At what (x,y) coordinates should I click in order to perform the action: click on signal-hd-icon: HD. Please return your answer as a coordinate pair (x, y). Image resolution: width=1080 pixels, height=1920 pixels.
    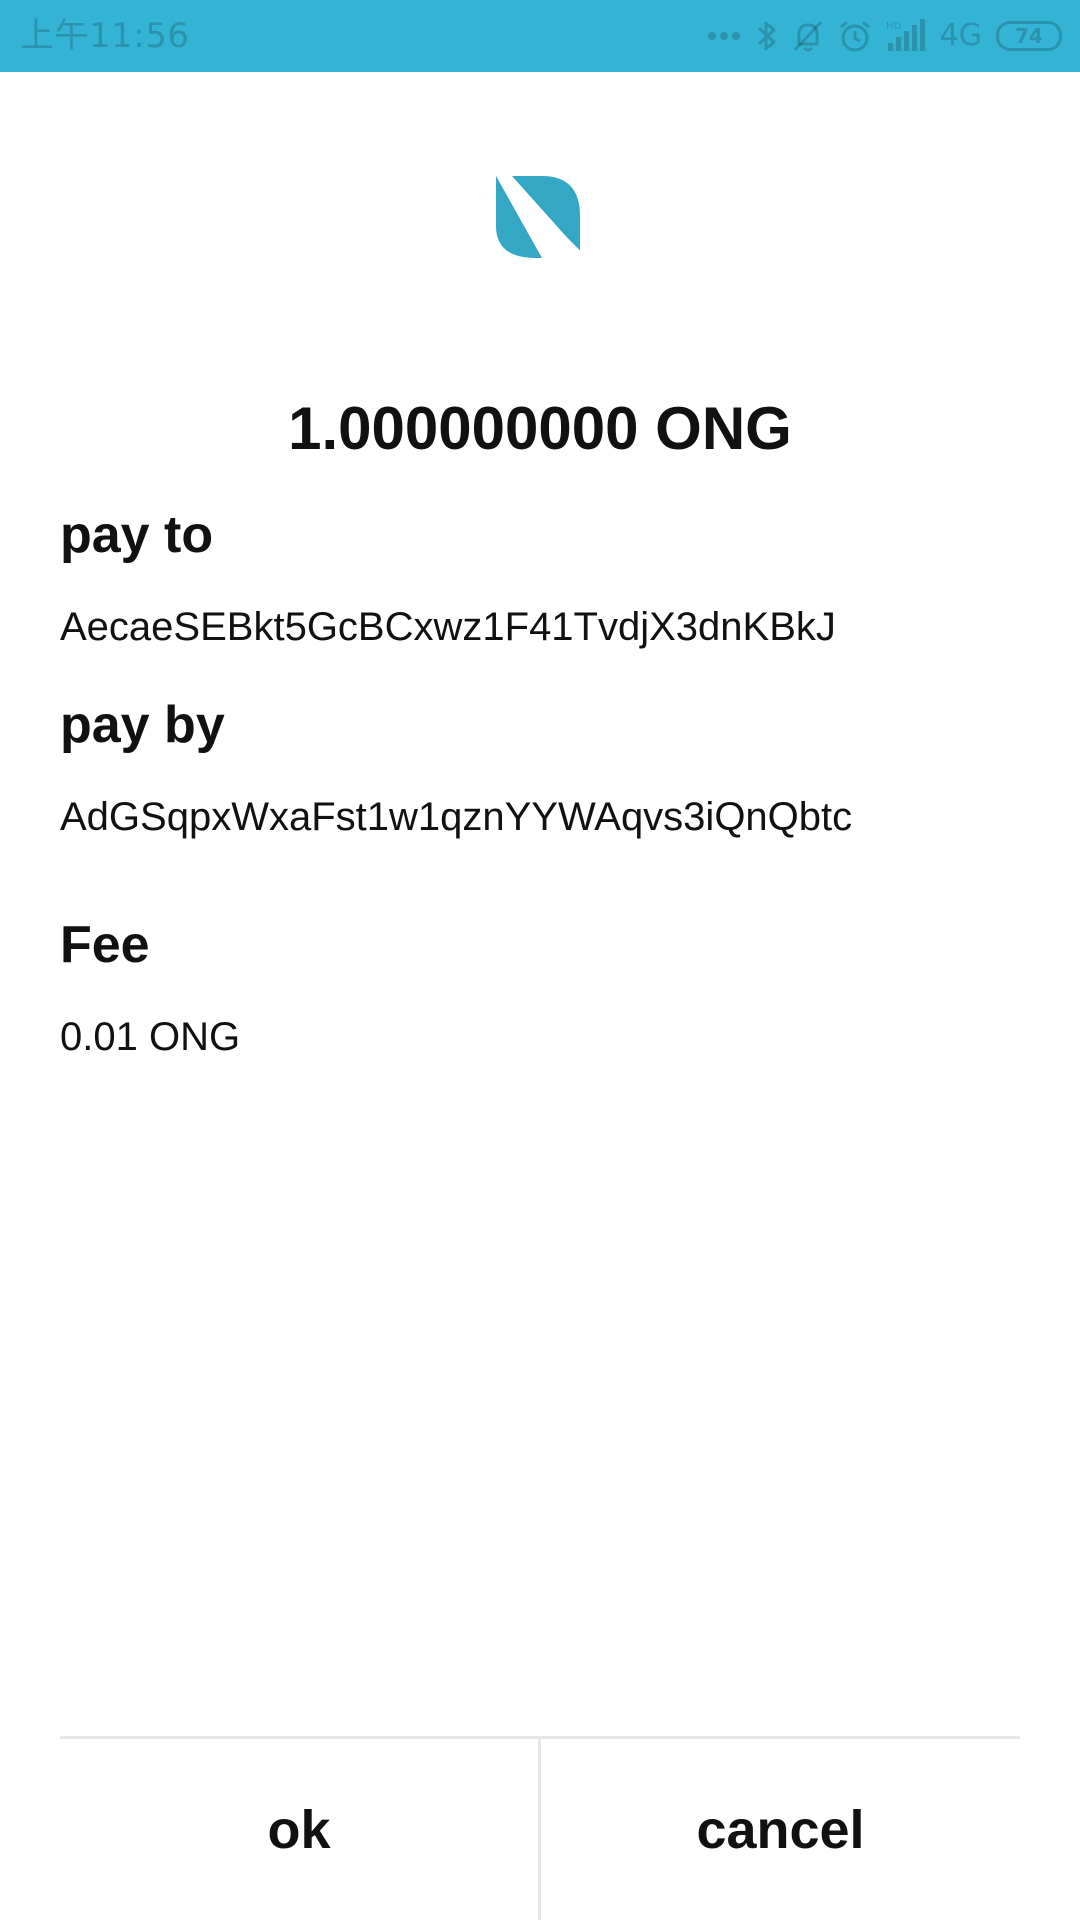
    Looking at the image, I should click on (906, 36).